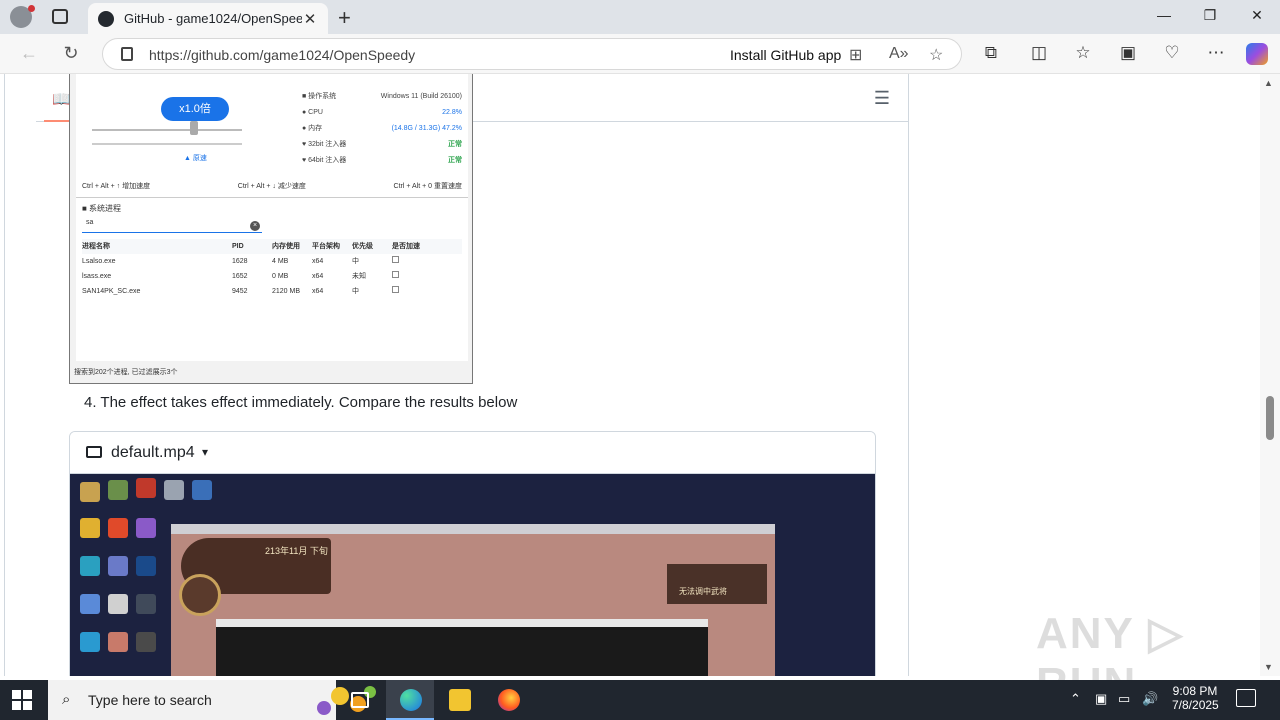 This screenshot has width=1280, height=720. What do you see at coordinates (855, 55) in the screenshot?
I see `app-available-icon: ⊞` at bounding box center [855, 55].